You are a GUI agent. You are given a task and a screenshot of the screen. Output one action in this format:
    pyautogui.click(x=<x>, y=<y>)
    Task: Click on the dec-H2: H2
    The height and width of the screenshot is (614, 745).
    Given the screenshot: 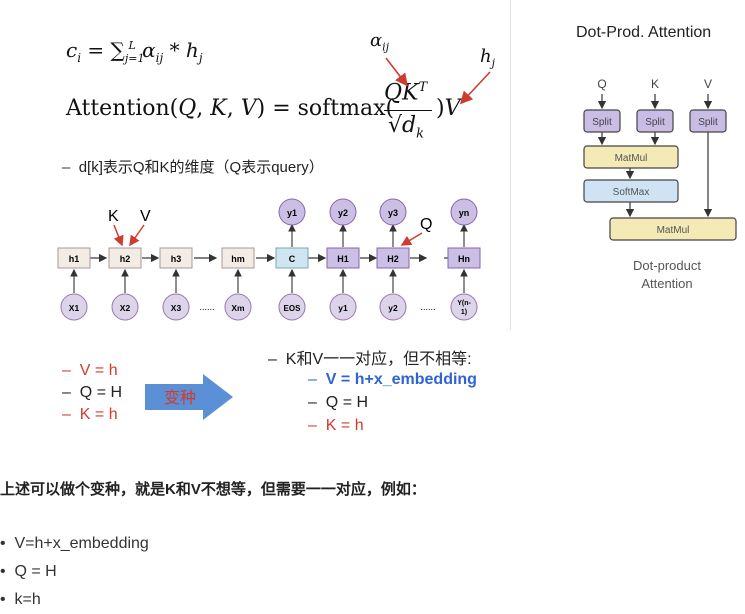 What is the action you would take?
    pyautogui.click(x=393, y=259)
    